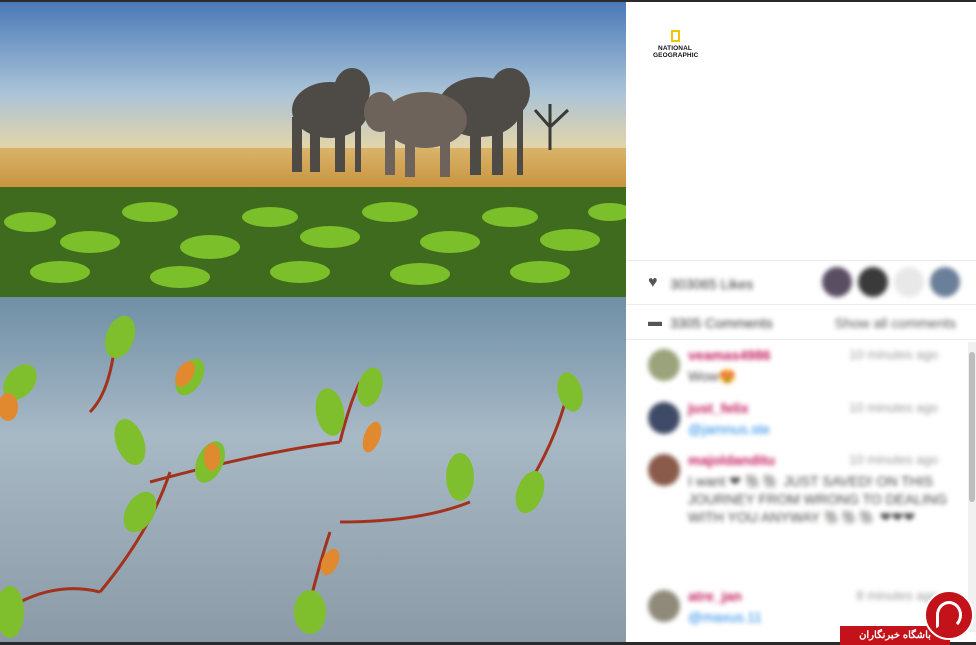 The image size is (976, 645). Describe the element at coordinates (908, 617) in the screenshot. I see `watermark-badge: باشگاه خبرنگاران` at that location.